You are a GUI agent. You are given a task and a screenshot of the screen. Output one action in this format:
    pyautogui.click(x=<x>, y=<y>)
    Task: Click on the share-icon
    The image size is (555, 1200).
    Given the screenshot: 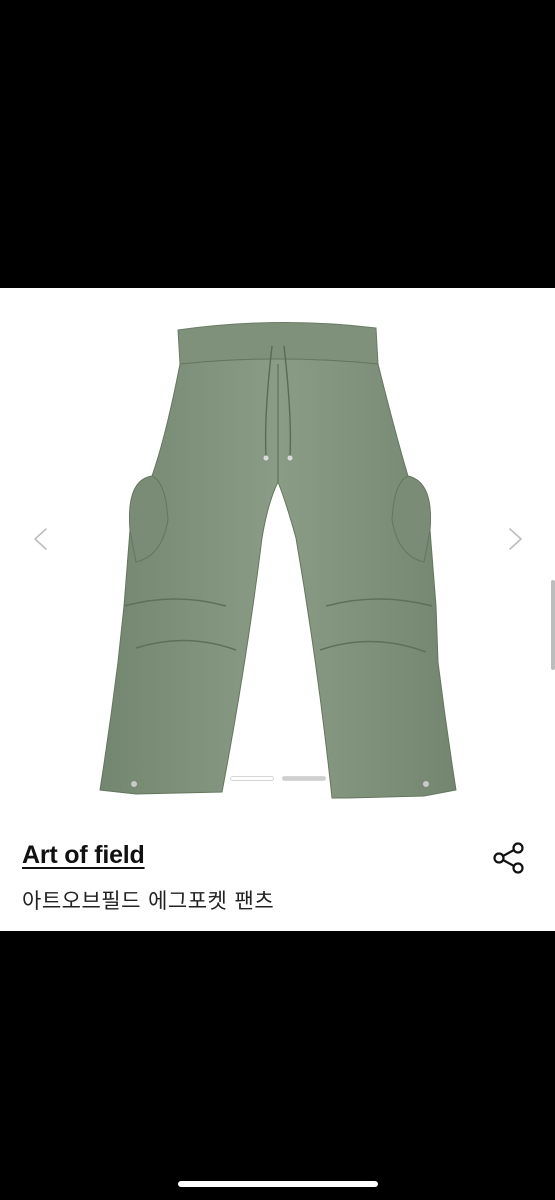 What is the action you would take?
    pyautogui.click(x=509, y=858)
    